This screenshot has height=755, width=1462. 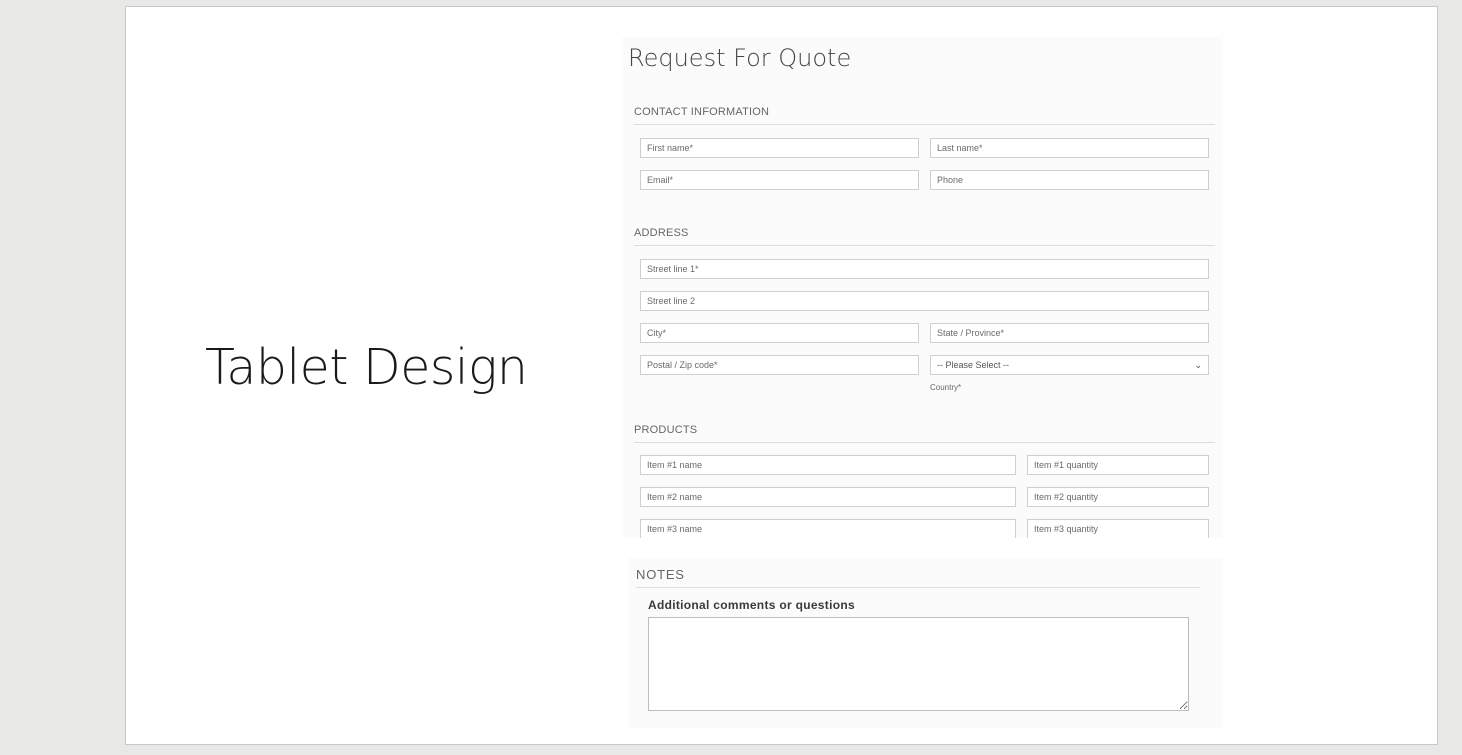 I want to click on slide-title: Tablet Design, so click(x=366, y=367).